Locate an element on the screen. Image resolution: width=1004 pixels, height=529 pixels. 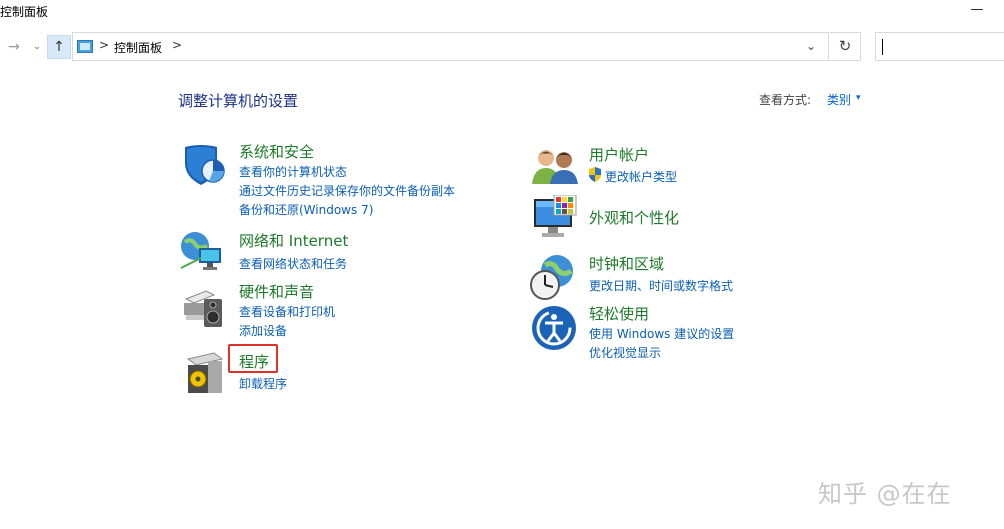
link-network-status: 查看网络状态和任务 is located at coordinates (293, 263).